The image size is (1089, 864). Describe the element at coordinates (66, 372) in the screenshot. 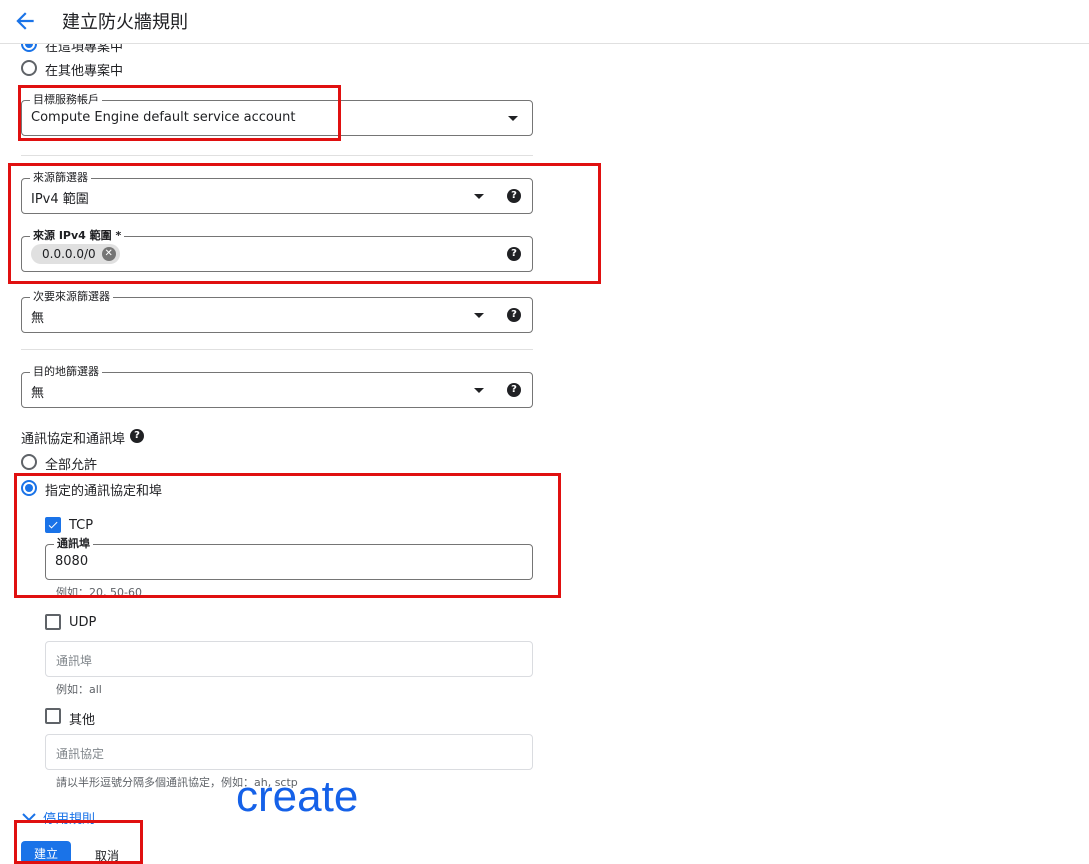

I see `destination-filter-label: 目的地篩選器` at that location.